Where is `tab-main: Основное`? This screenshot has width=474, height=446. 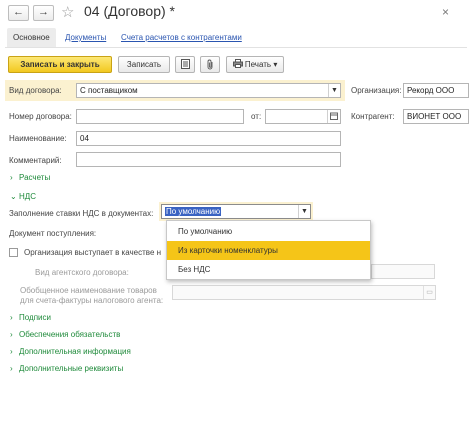
tab-main: Основное is located at coordinates (31, 38).